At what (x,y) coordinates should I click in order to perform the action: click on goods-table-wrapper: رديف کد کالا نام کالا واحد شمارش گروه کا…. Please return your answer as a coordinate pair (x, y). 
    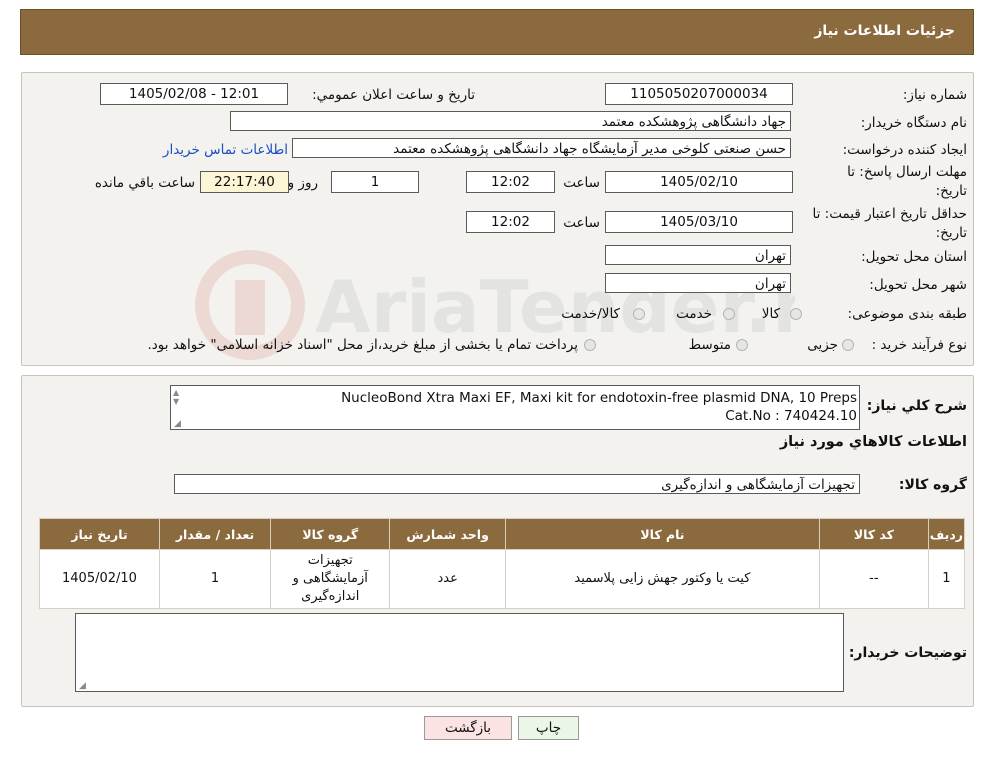
    Looking at the image, I should click on (502, 563).